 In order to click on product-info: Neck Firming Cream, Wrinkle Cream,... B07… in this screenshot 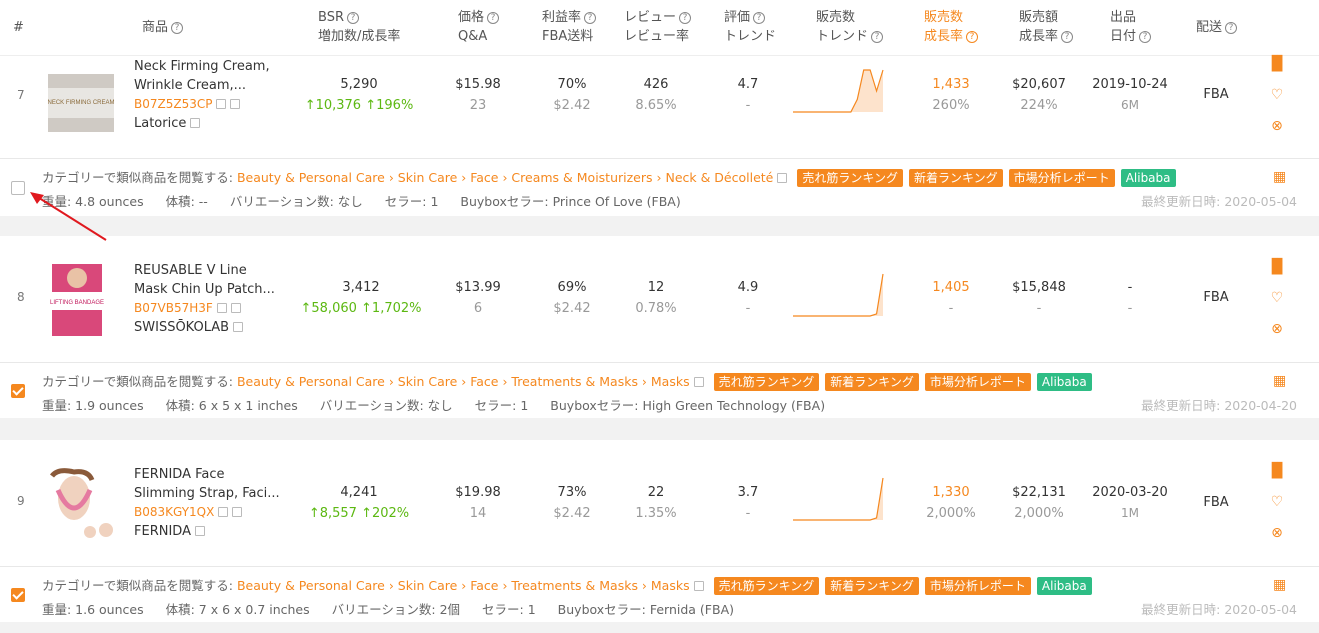, I will do `click(214, 95)`.